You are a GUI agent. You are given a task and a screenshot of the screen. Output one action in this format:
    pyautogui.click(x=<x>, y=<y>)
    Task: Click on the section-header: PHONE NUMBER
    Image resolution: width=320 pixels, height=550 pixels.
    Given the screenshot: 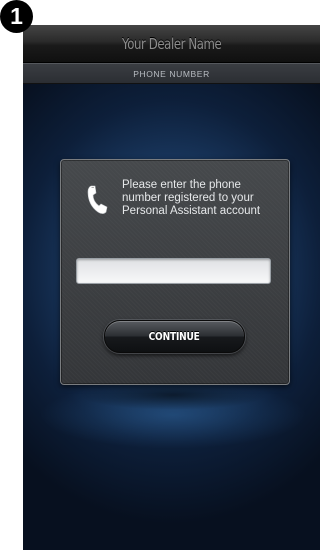 What is the action you would take?
    pyautogui.click(x=171, y=73)
    